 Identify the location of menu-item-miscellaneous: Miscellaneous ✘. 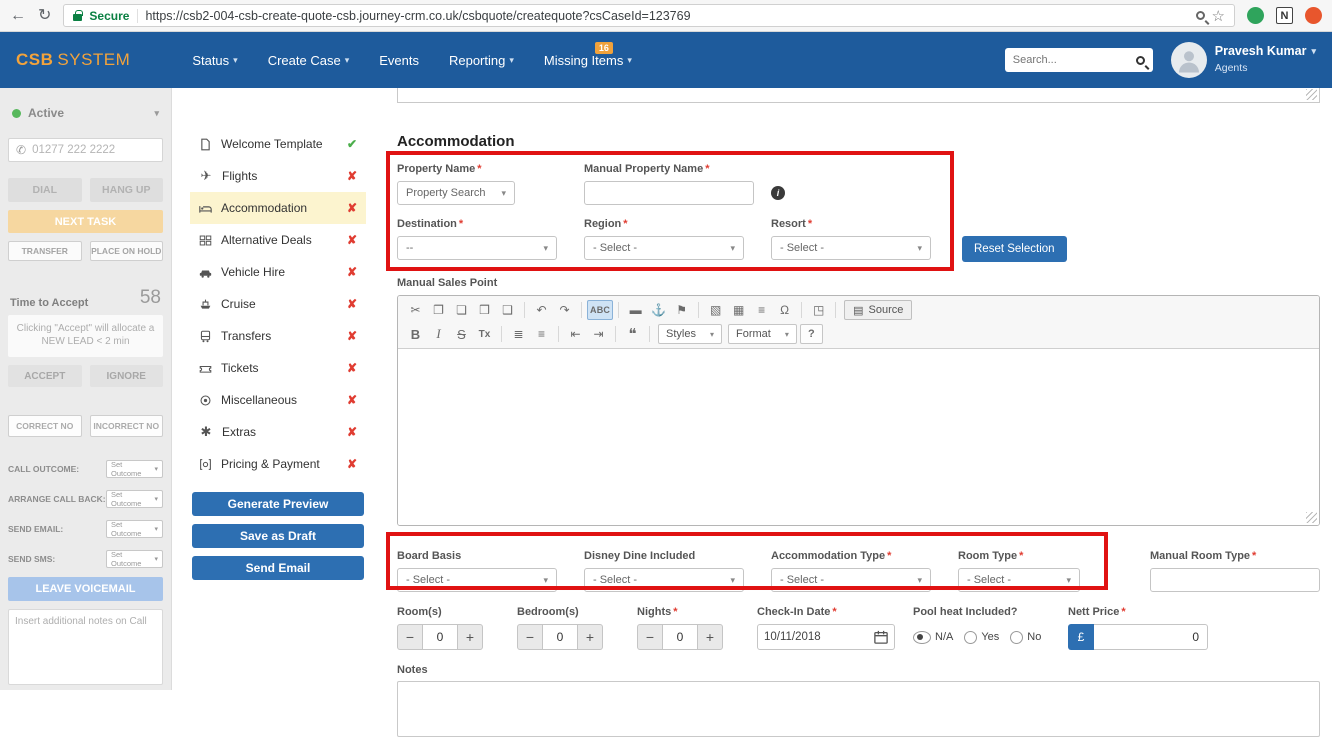
(278, 400).